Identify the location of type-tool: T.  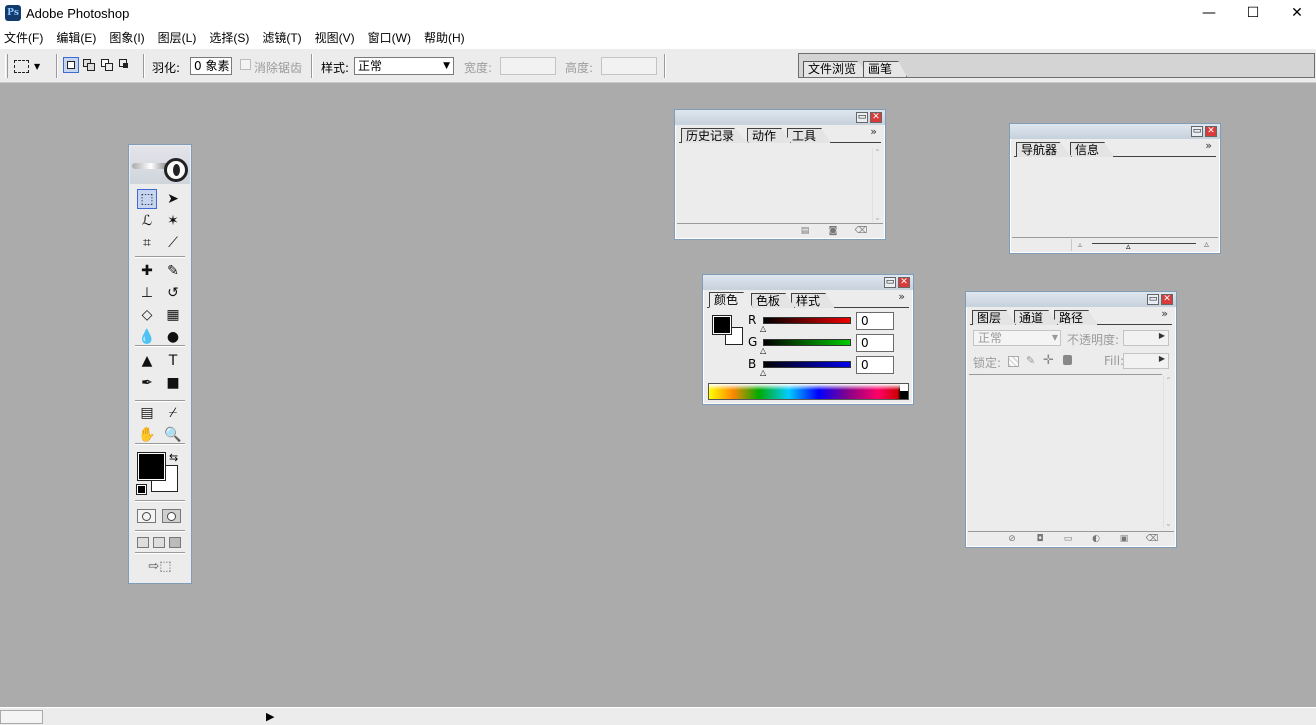
(173, 361).